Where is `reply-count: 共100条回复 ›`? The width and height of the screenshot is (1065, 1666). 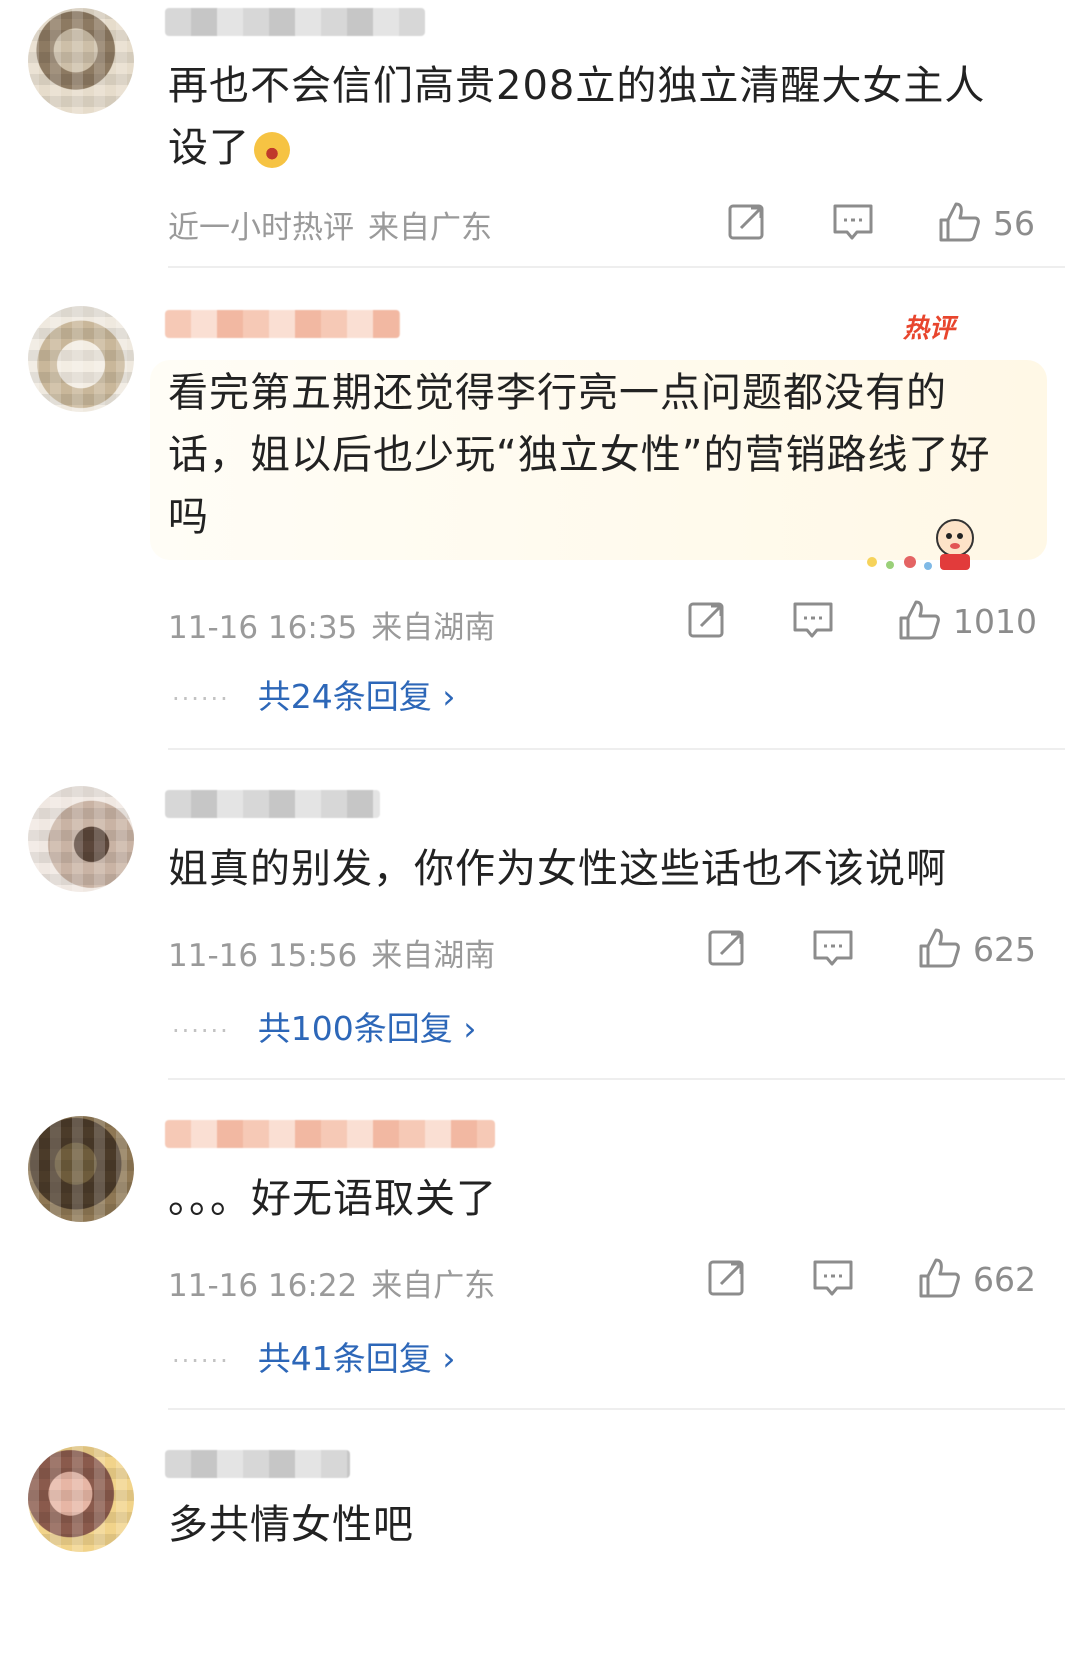
reply-count: 共100条回复 › is located at coordinates (367, 1028).